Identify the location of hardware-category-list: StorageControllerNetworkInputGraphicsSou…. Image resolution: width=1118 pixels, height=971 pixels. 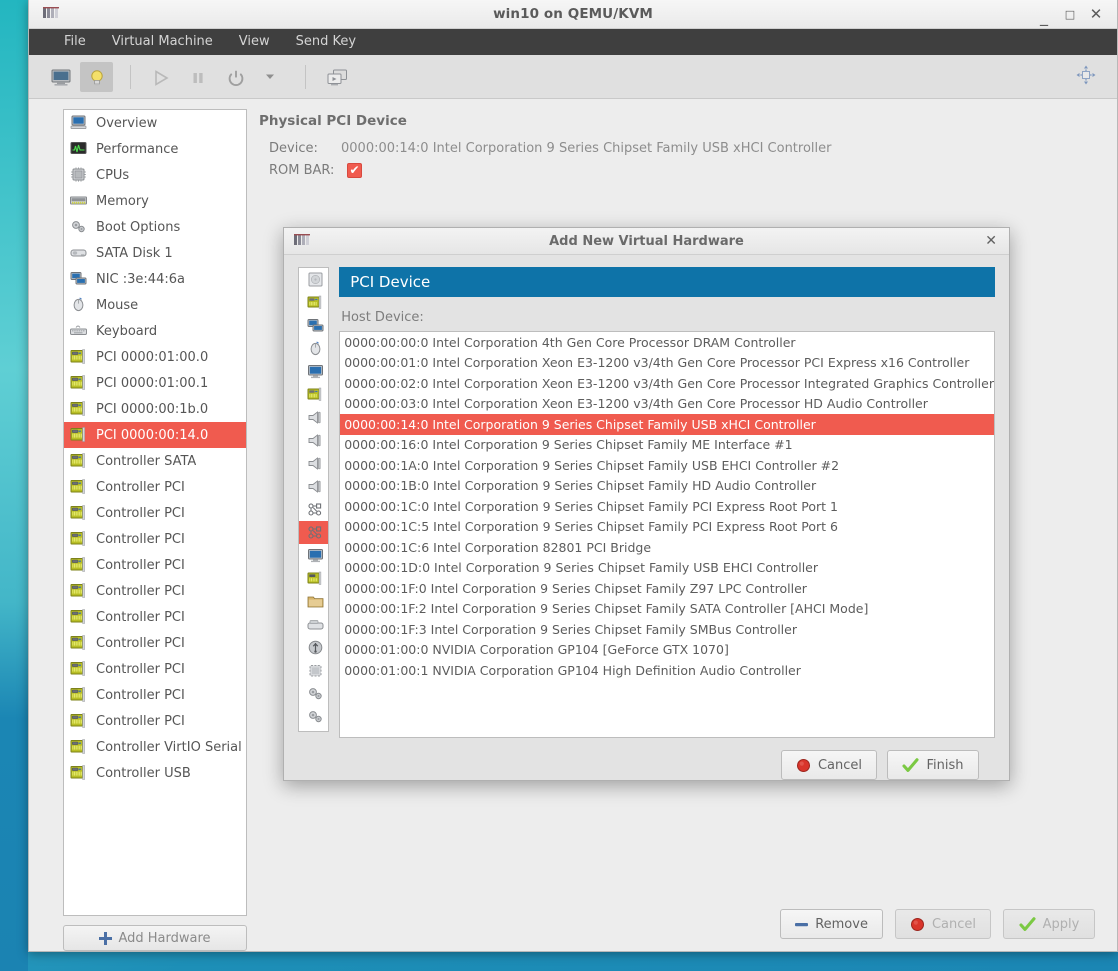
(314, 499).